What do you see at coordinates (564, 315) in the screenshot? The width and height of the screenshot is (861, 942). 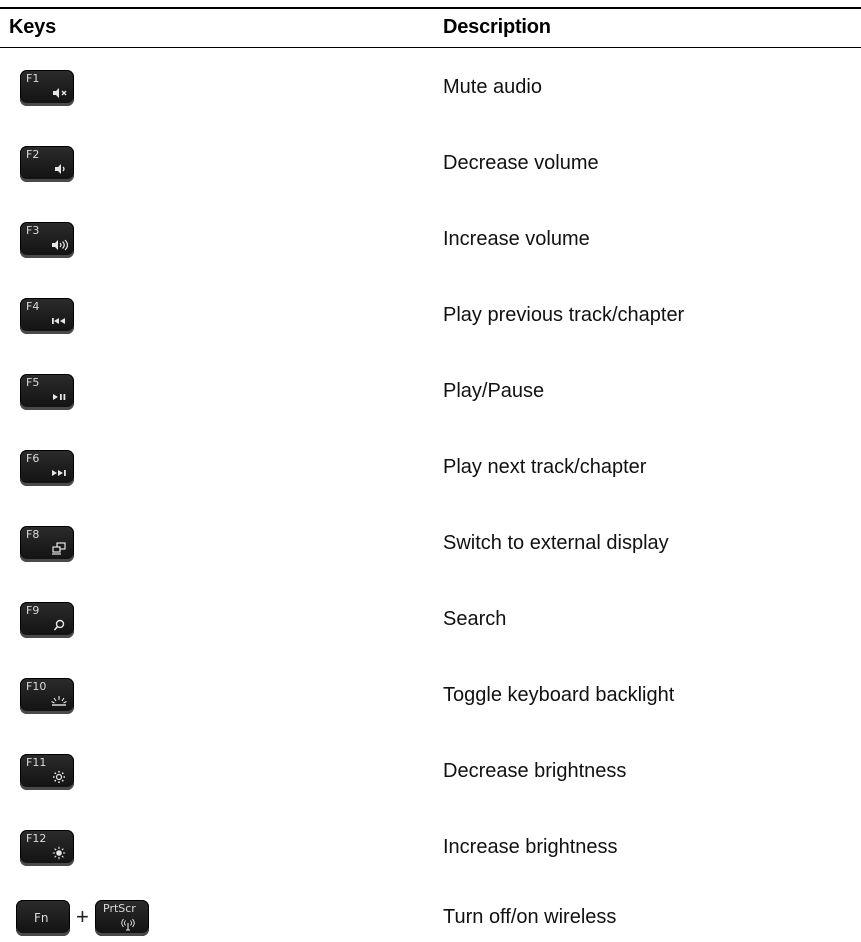 I see `row-description: Play previous track/chapter` at bounding box center [564, 315].